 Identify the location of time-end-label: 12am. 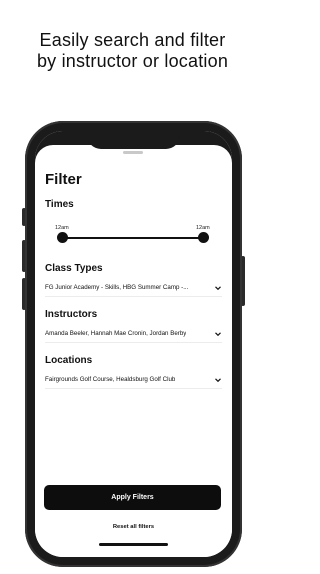
(203, 228).